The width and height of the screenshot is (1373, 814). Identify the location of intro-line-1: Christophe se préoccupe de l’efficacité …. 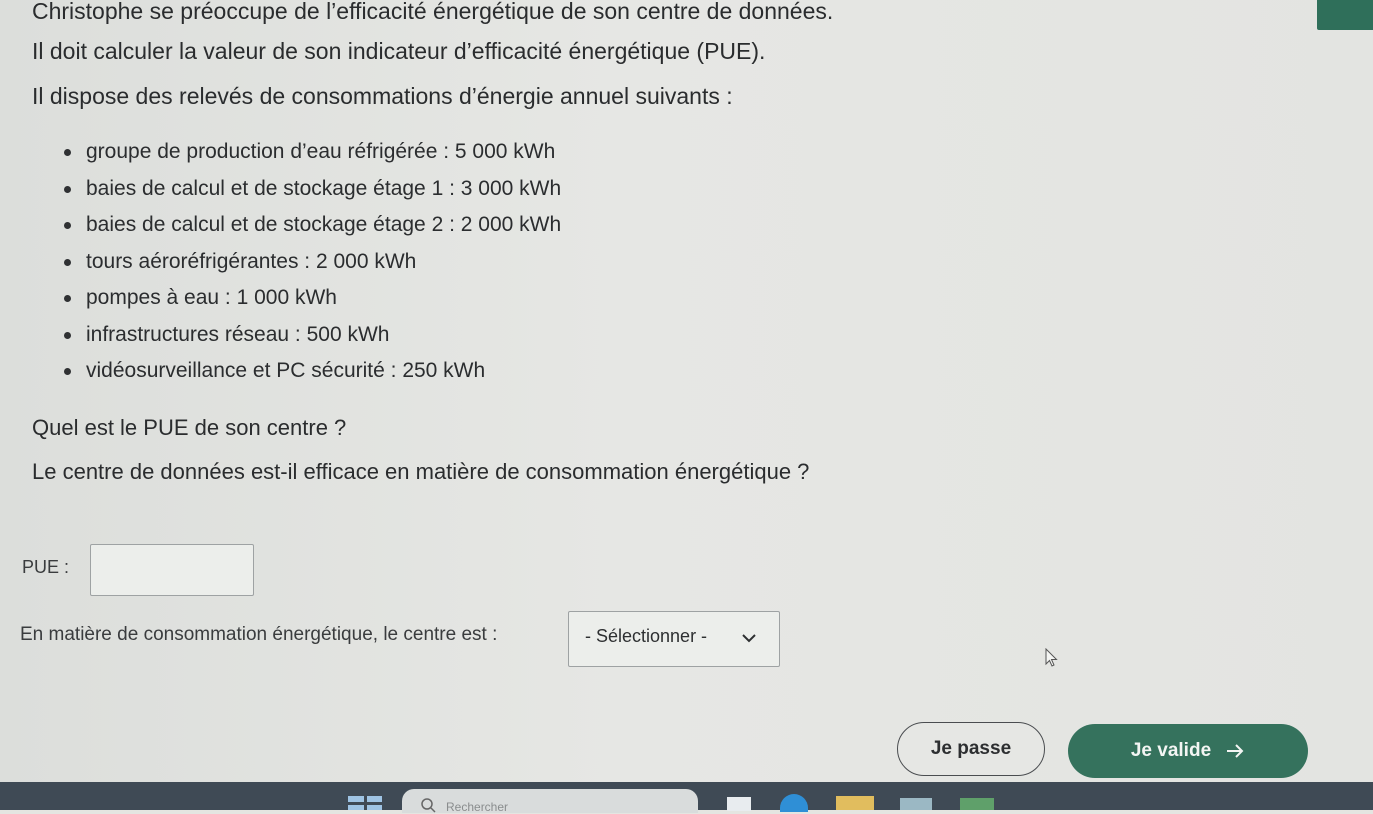
(433, 12).